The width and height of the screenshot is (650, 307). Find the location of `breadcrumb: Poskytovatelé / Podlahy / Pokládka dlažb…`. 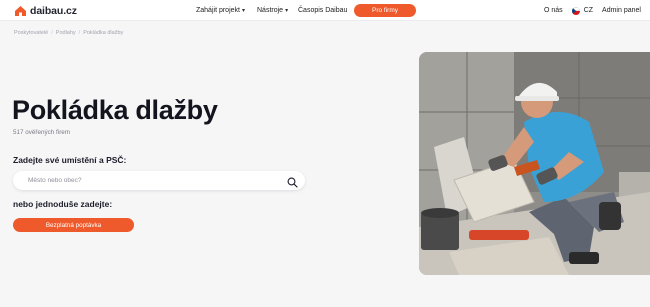

breadcrumb: Poskytovatelé / Podlahy / Pokládka dlažb… is located at coordinates (68, 33).